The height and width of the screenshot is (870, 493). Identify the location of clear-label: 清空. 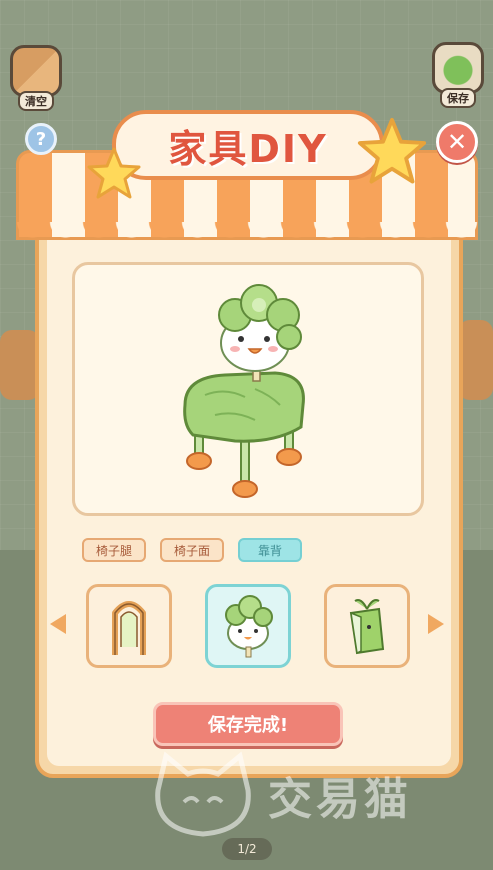
(36, 101).